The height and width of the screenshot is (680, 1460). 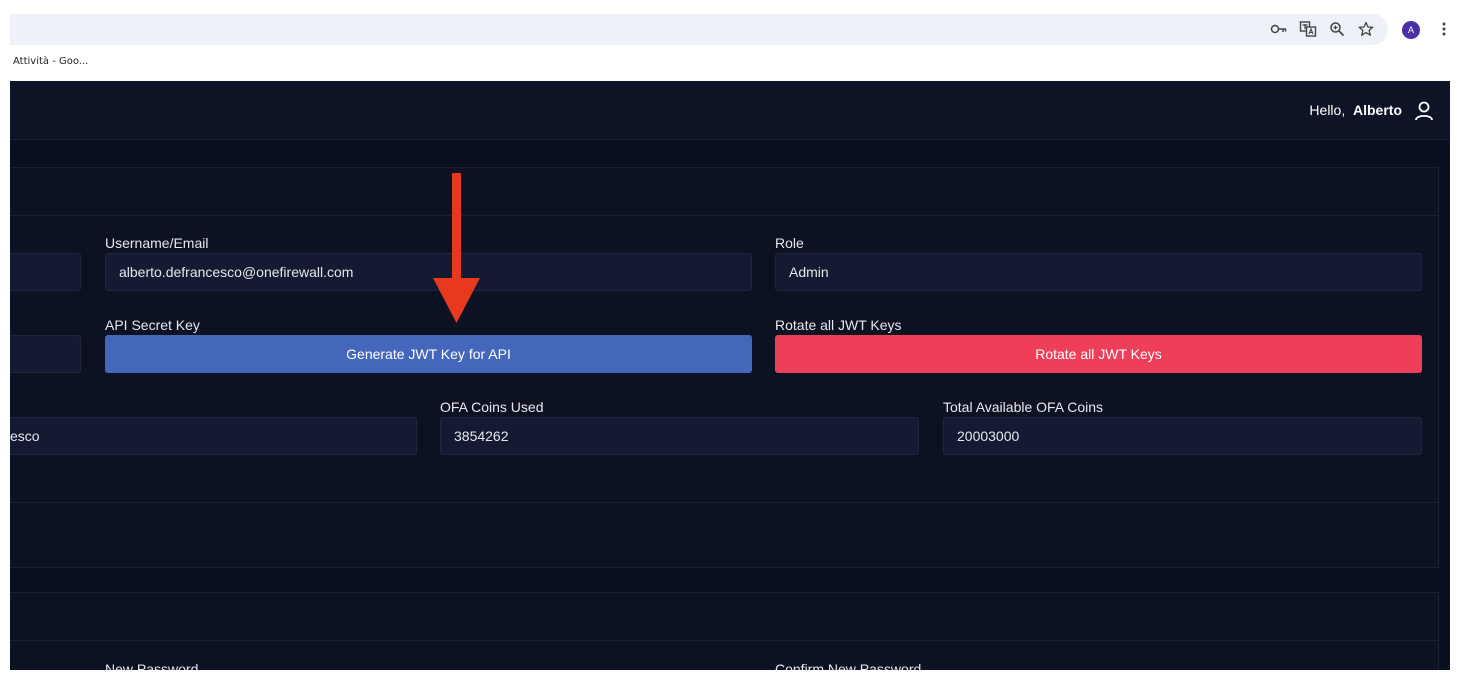 I want to click on api-key-label: API Secret Key, so click(x=152, y=325).